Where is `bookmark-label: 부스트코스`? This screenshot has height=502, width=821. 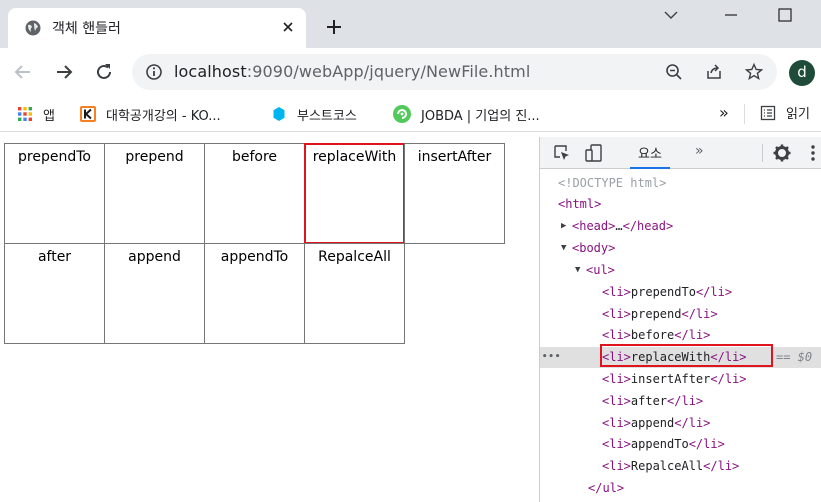 bookmark-label: 부스트코스 is located at coordinates (327, 116).